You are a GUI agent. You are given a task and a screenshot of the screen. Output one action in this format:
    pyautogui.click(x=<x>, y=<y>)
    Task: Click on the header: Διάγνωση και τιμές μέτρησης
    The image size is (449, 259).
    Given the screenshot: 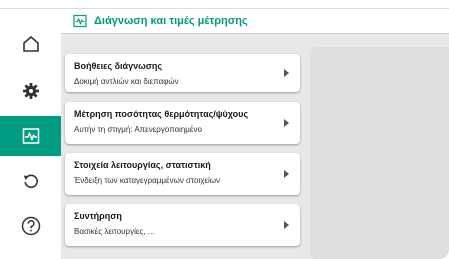 What is the action you would take?
    pyautogui.click(x=255, y=21)
    